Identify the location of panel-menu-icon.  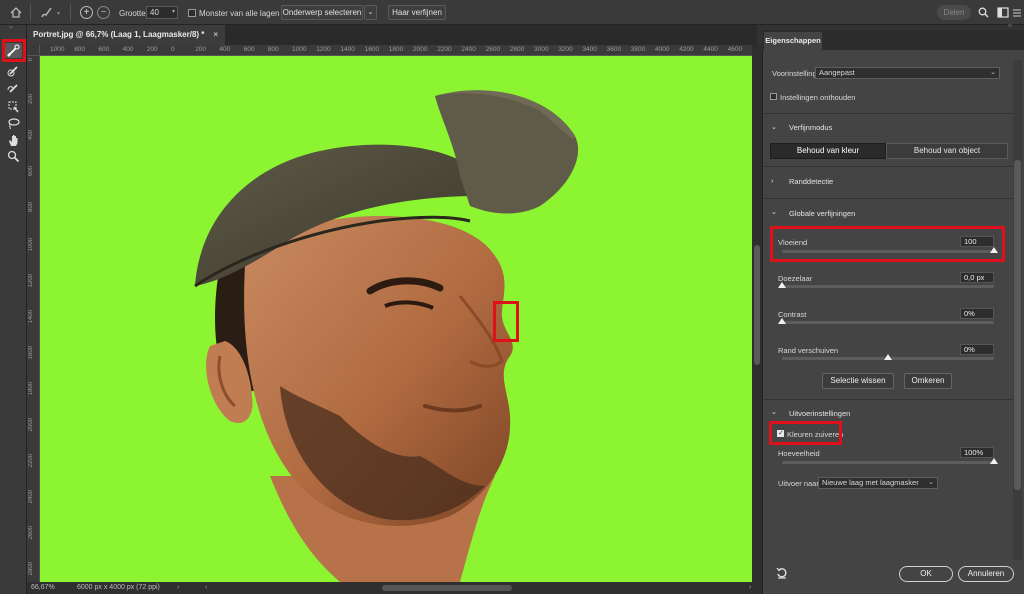
(1017, 13).